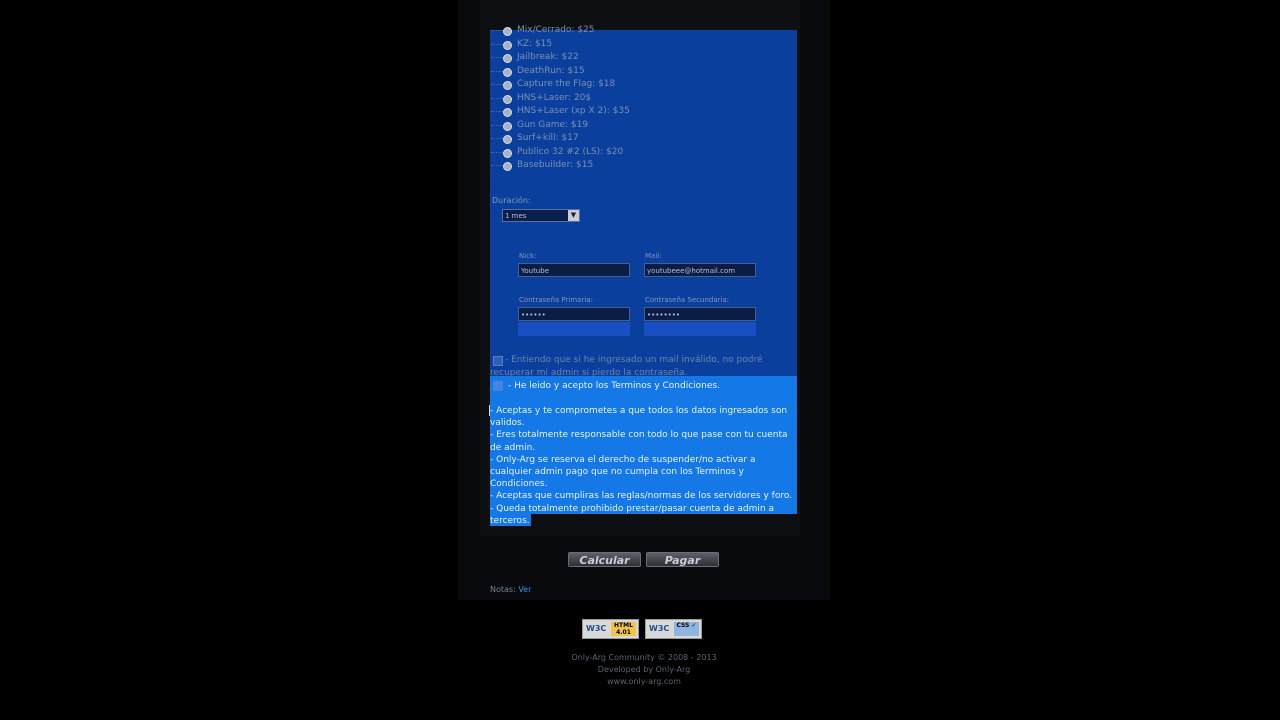  I want to click on secondary-password-input: ••••••••, so click(700, 314).